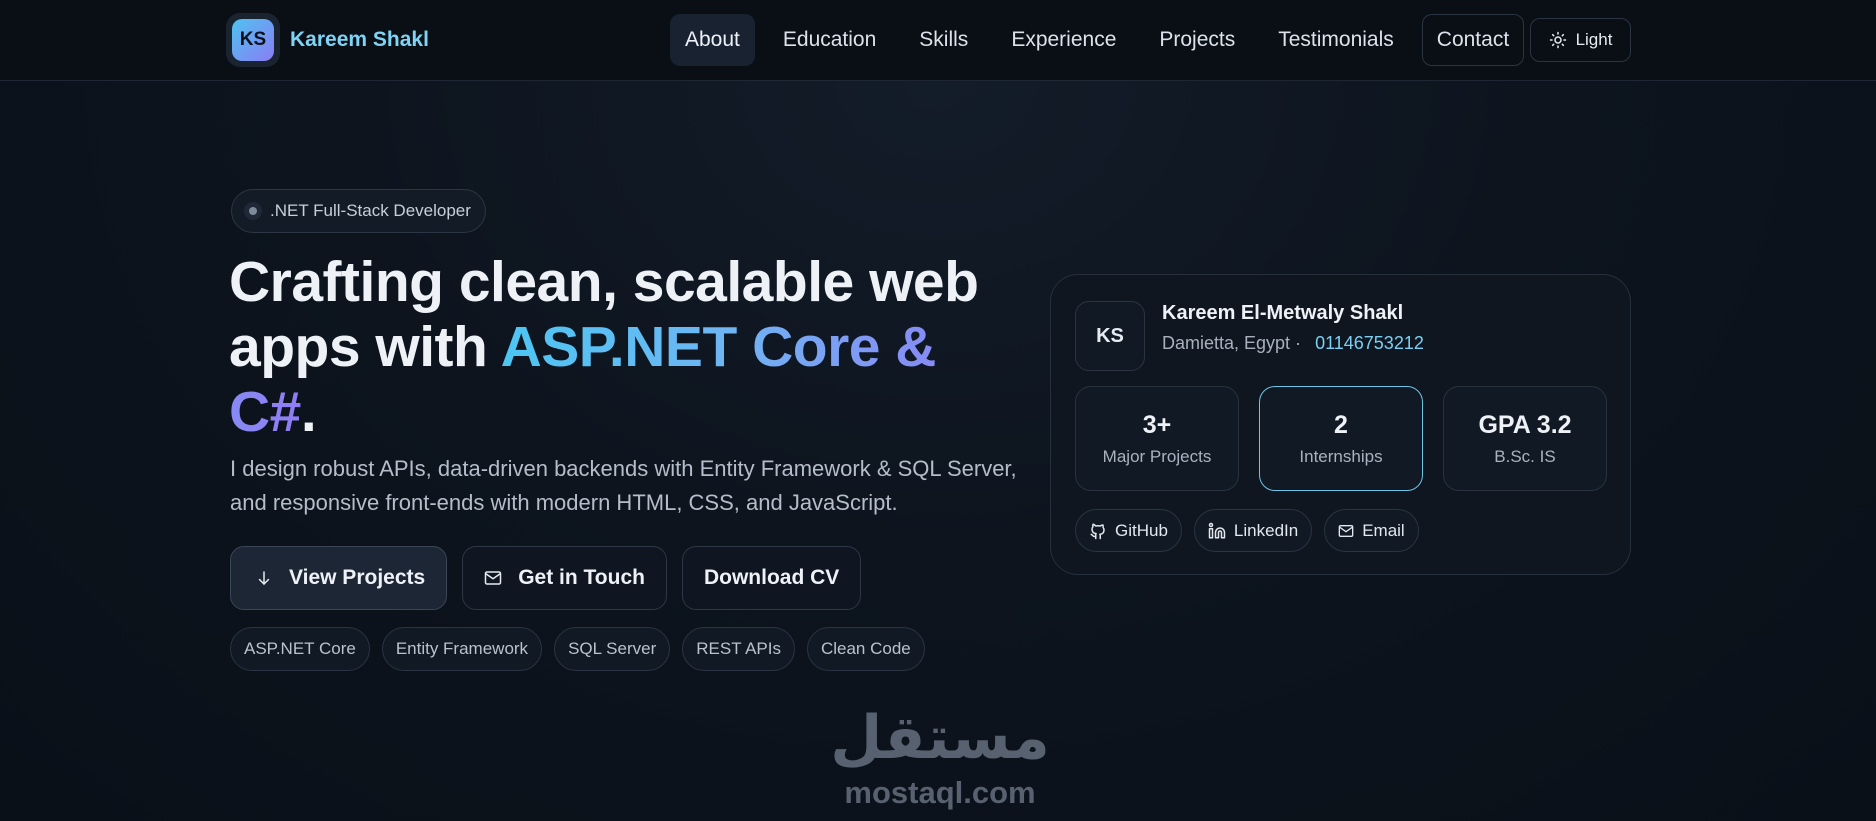 This screenshot has height=821, width=1876. Describe the element at coordinates (829, 40) in the screenshot. I see `nav-link-education: Education` at that location.